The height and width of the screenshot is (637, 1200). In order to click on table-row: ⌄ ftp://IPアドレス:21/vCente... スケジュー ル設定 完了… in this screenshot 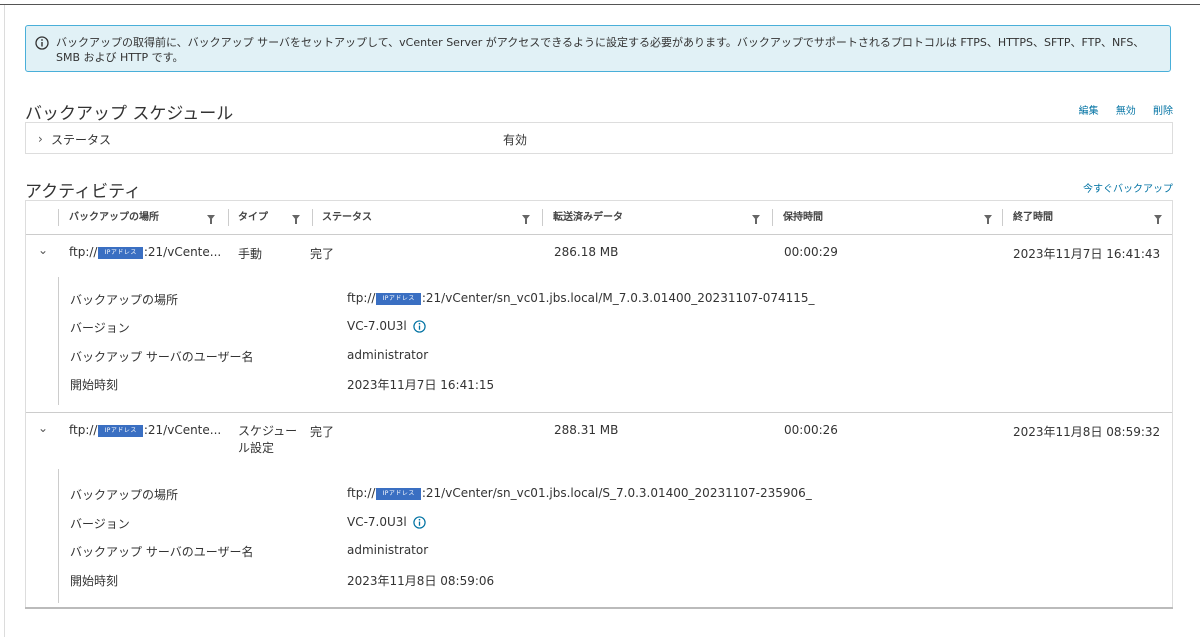, I will do `click(599, 436)`.